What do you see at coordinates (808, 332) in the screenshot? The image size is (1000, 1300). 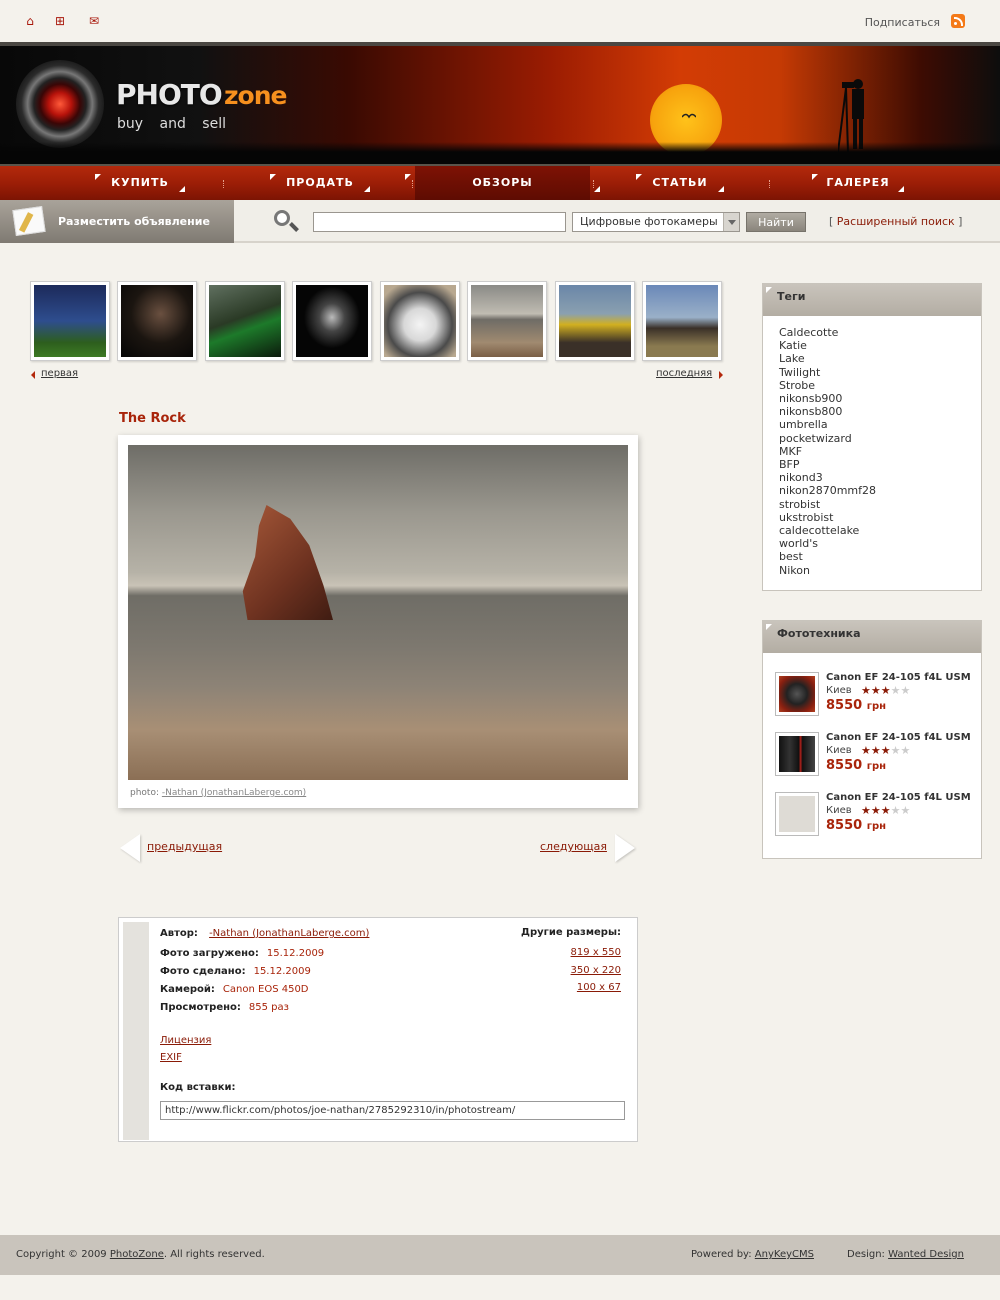 I see `tag-link: Caldecotte` at bounding box center [808, 332].